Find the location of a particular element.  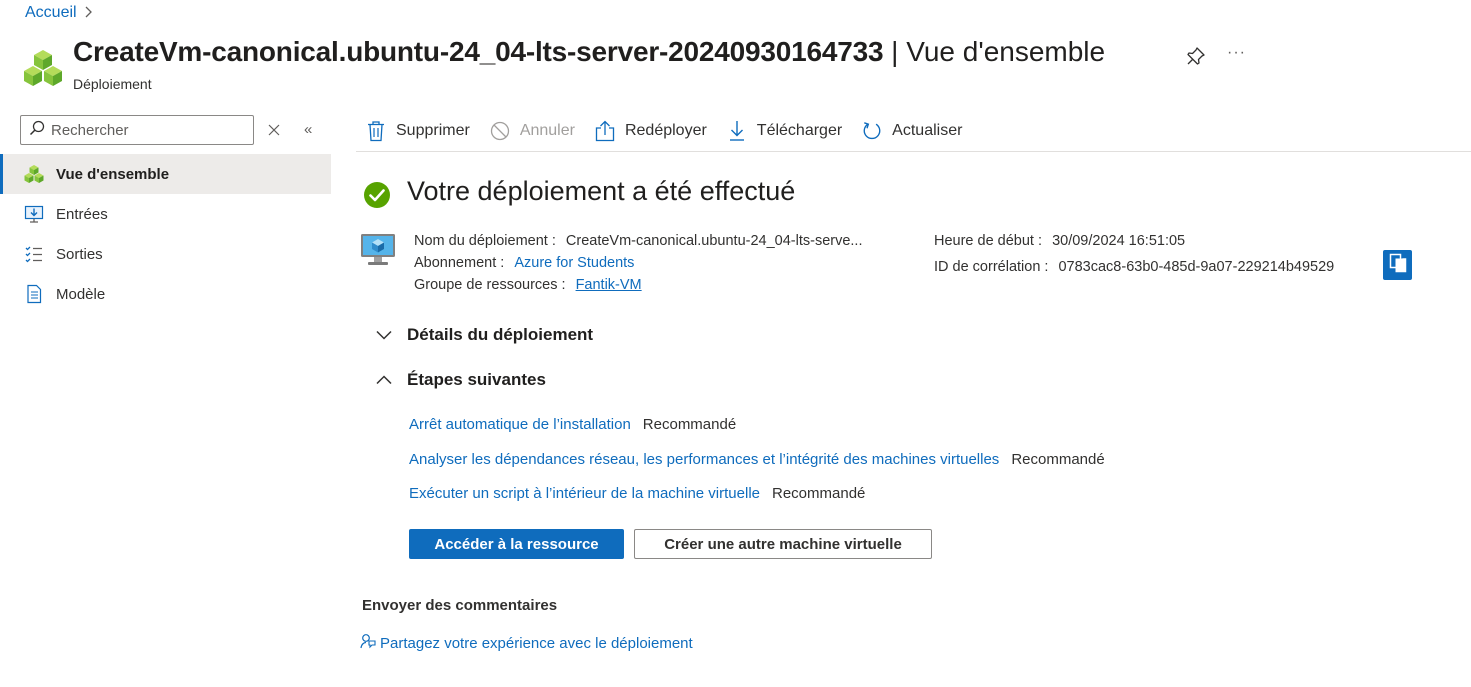

search-input is located at coordinates (146, 130).